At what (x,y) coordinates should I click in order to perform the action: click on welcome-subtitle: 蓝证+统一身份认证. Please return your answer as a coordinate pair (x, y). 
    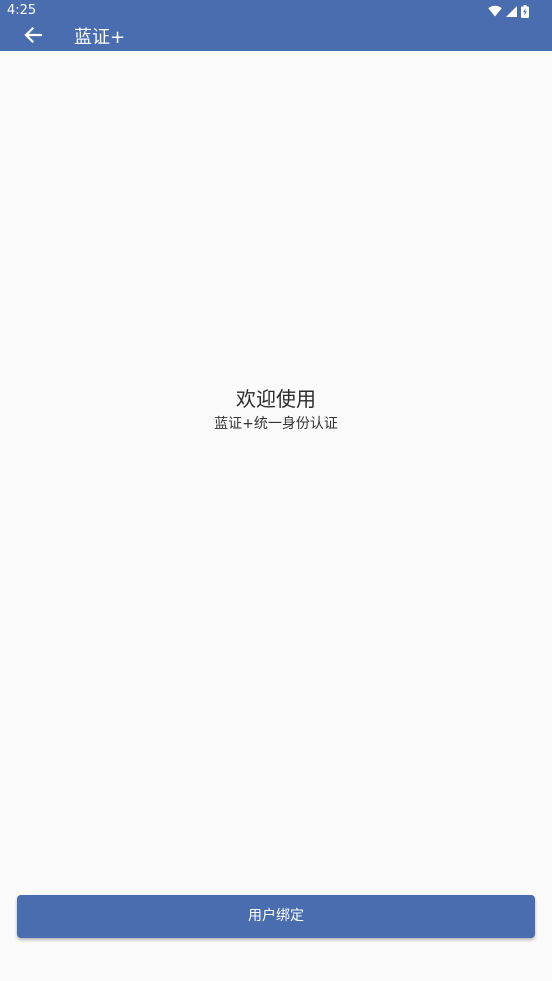
    Looking at the image, I should click on (276, 424).